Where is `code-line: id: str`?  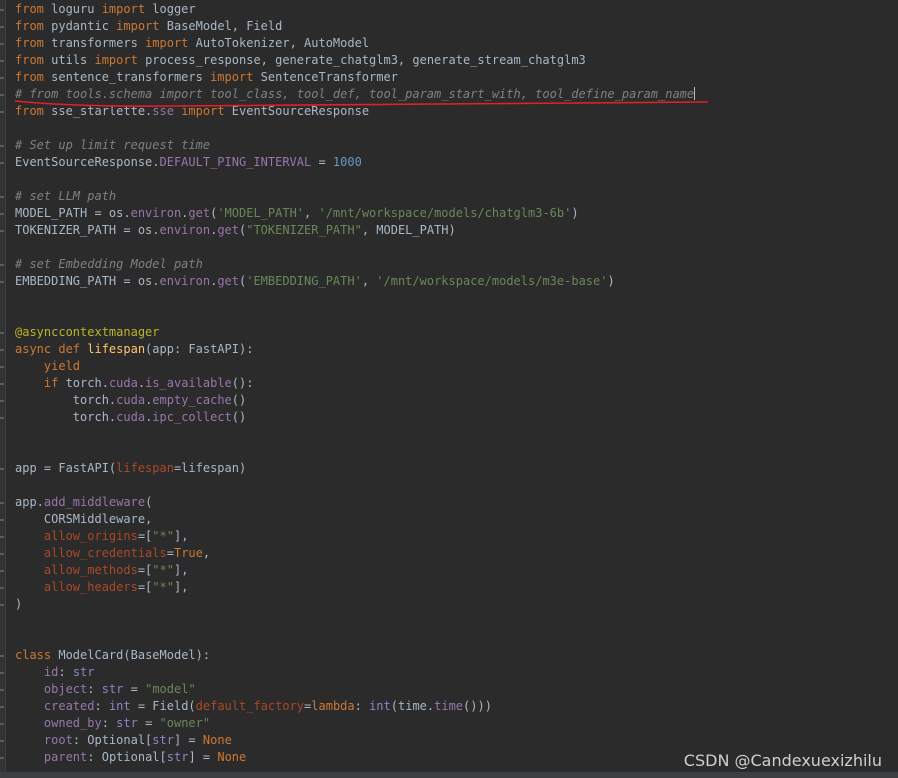
code-line: id: str is located at coordinates (355, 672).